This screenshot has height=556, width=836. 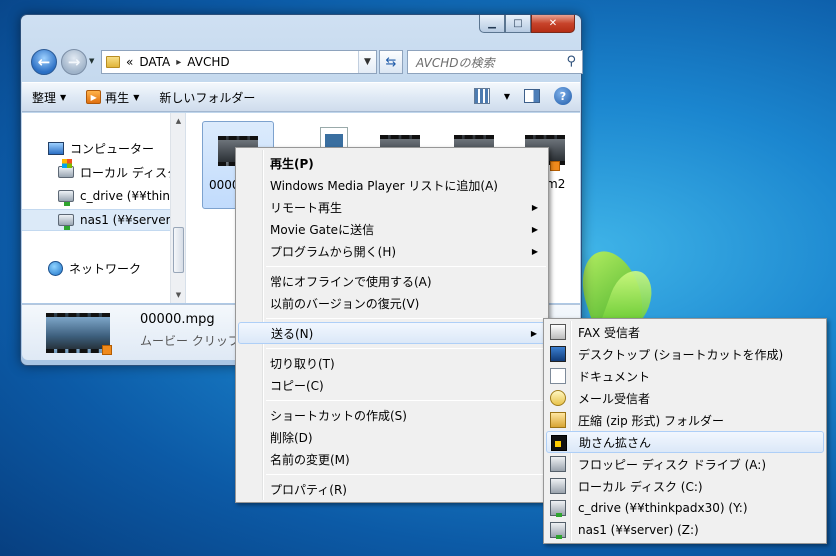 I want to click on nav-network: ネットワーク, so click(x=94, y=268).